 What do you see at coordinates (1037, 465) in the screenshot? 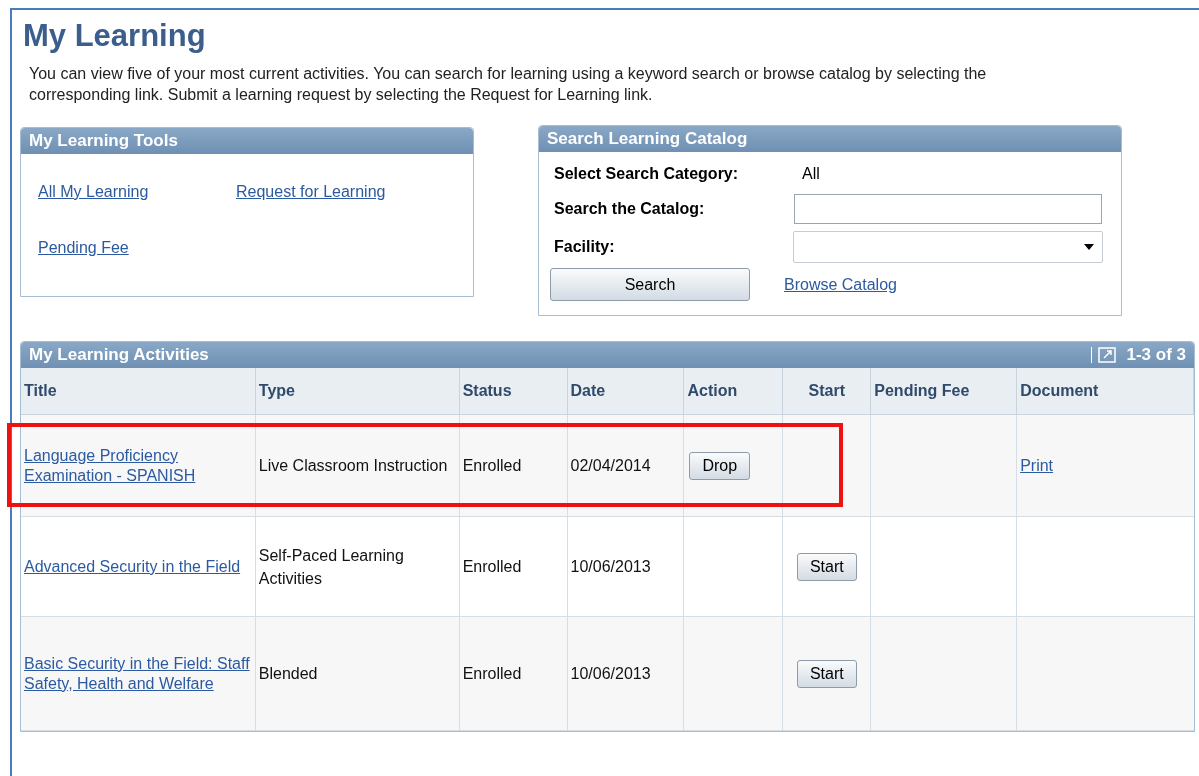
I see `print-link: Print` at bounding box center [1037, 465].